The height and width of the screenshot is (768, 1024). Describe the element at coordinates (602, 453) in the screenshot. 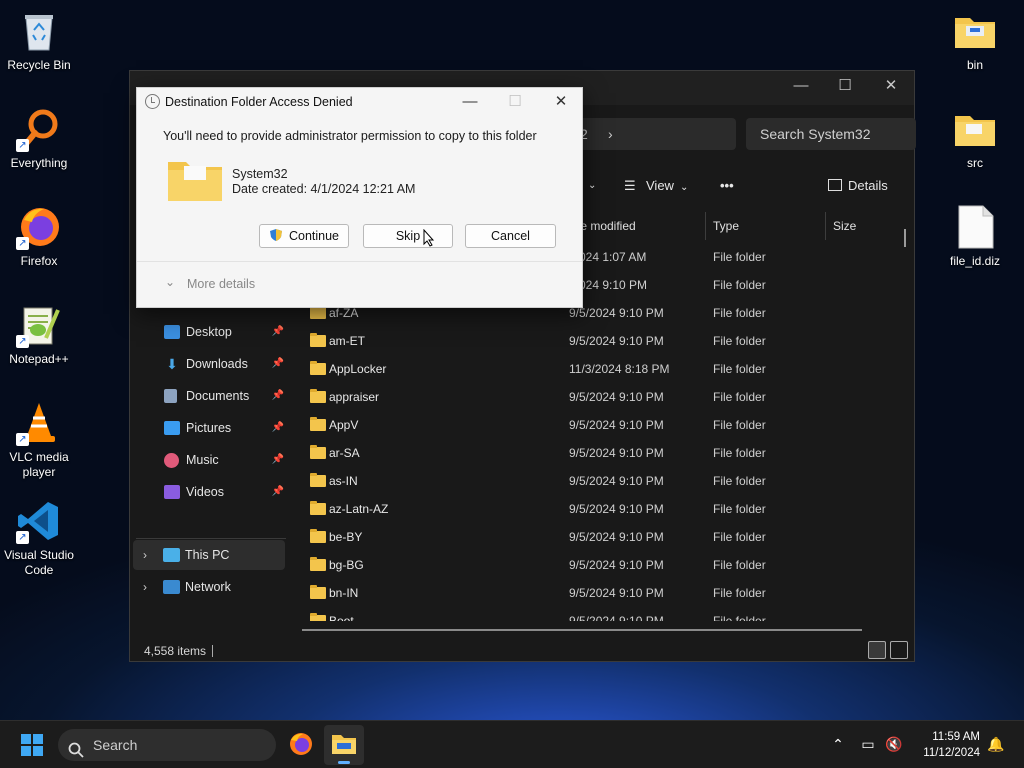

I see `table-row: ar-SA 9/5/2024 9:10 PM File folder` at that location.